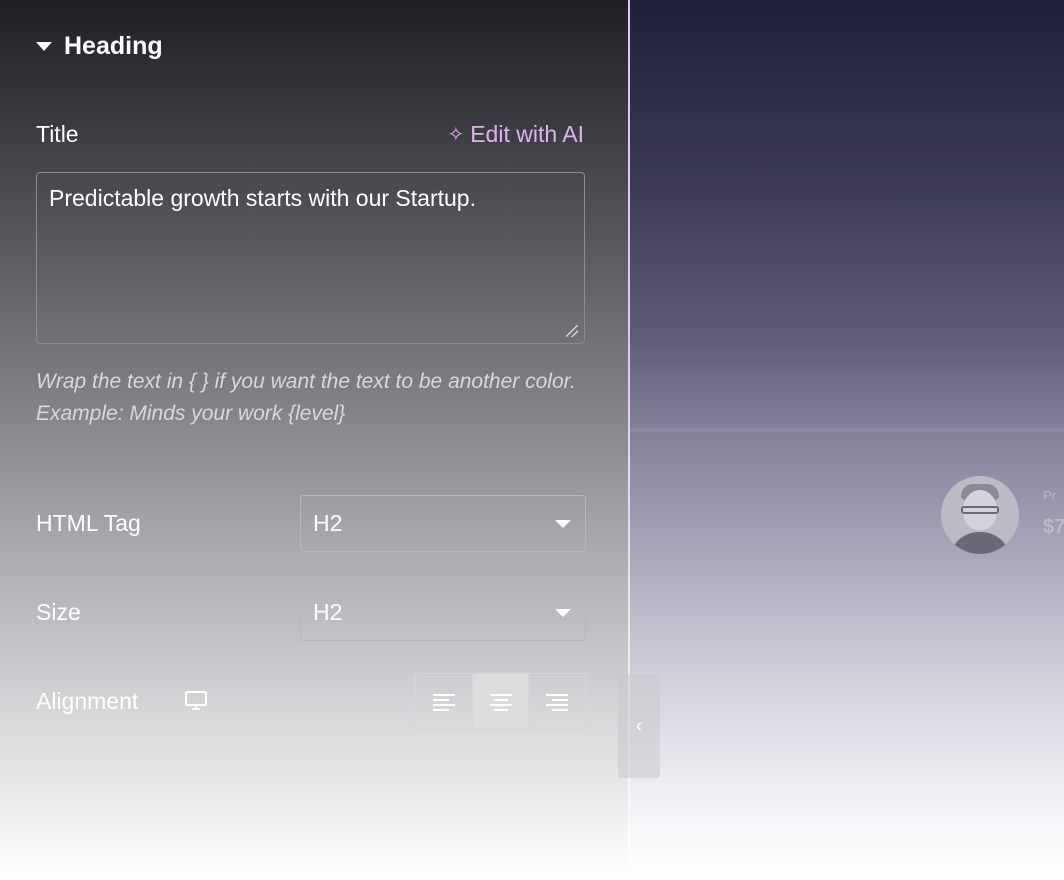  I want to click on html-tag-value: H2, so click(328, 523).